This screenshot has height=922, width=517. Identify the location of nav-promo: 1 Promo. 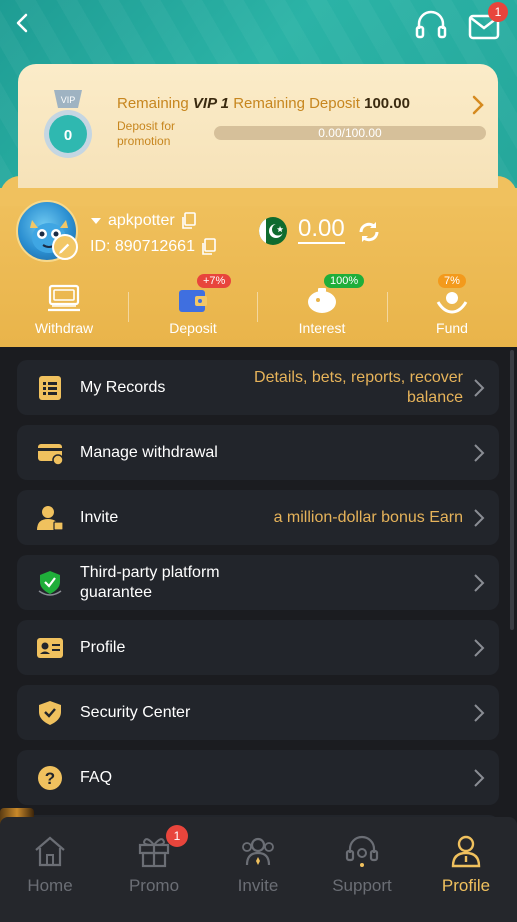
(154, 869).